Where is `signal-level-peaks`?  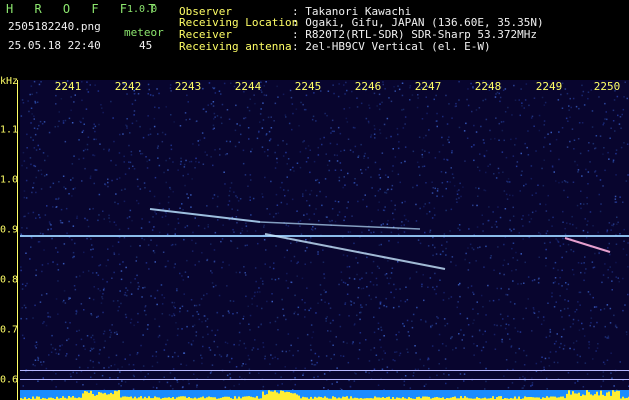
signal-level-peaks is located at coordinates (324, 395).